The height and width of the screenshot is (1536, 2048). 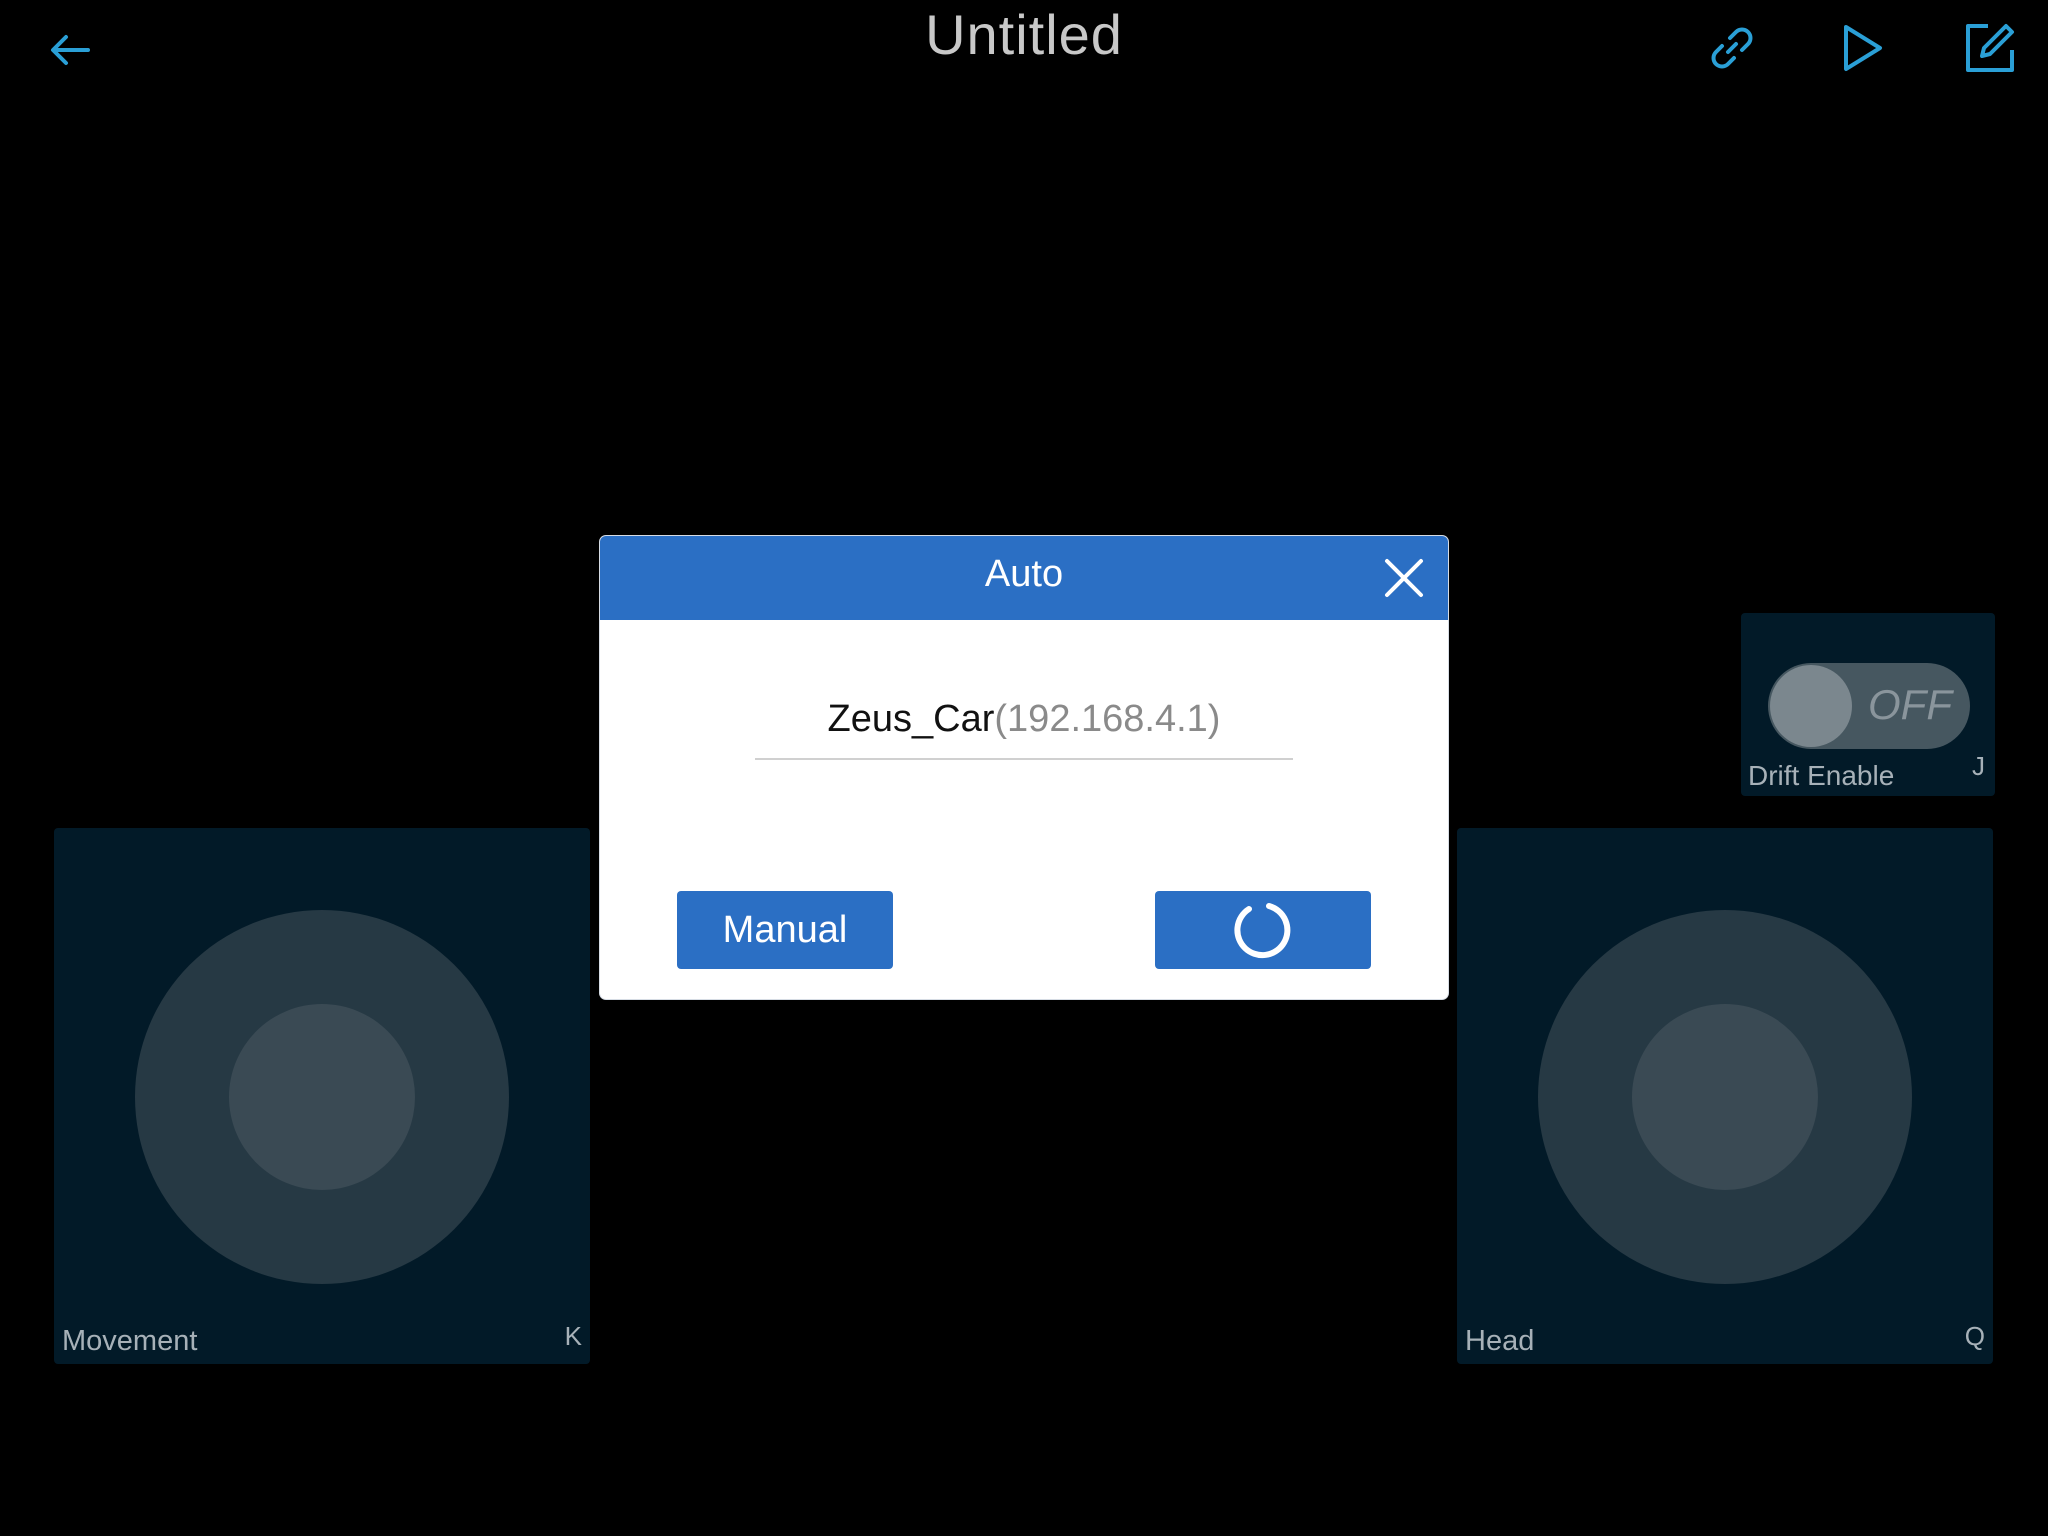 I want to click on top-bar: Untitled, so click(x=1024, y=50).